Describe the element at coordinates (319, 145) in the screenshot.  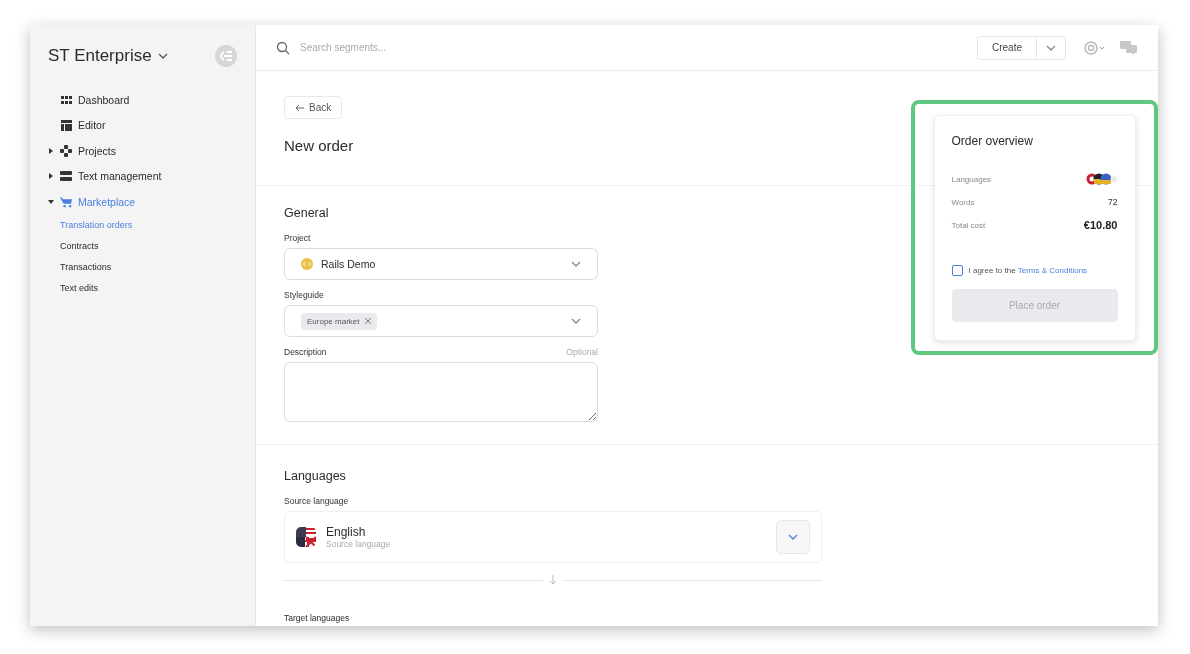
I see `page-title: New order` at that location.